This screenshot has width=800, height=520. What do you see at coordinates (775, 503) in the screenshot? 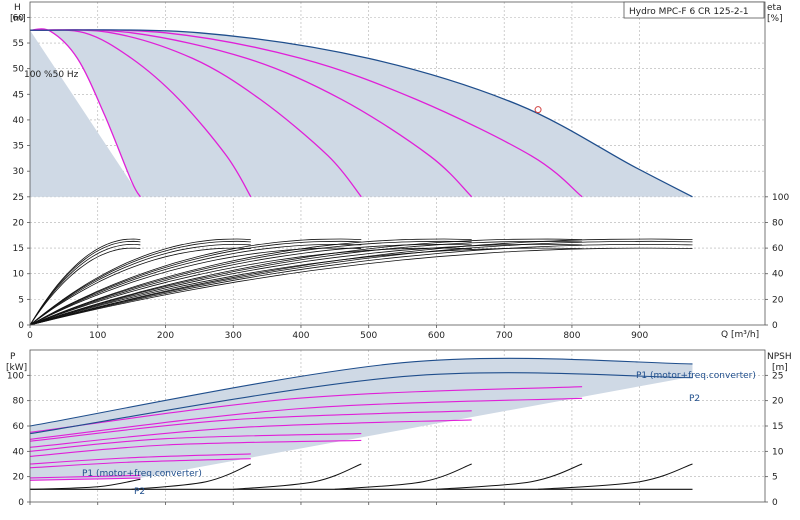
I see `bot-y-right-tick-label: 0` at bounding box center [775, 503].